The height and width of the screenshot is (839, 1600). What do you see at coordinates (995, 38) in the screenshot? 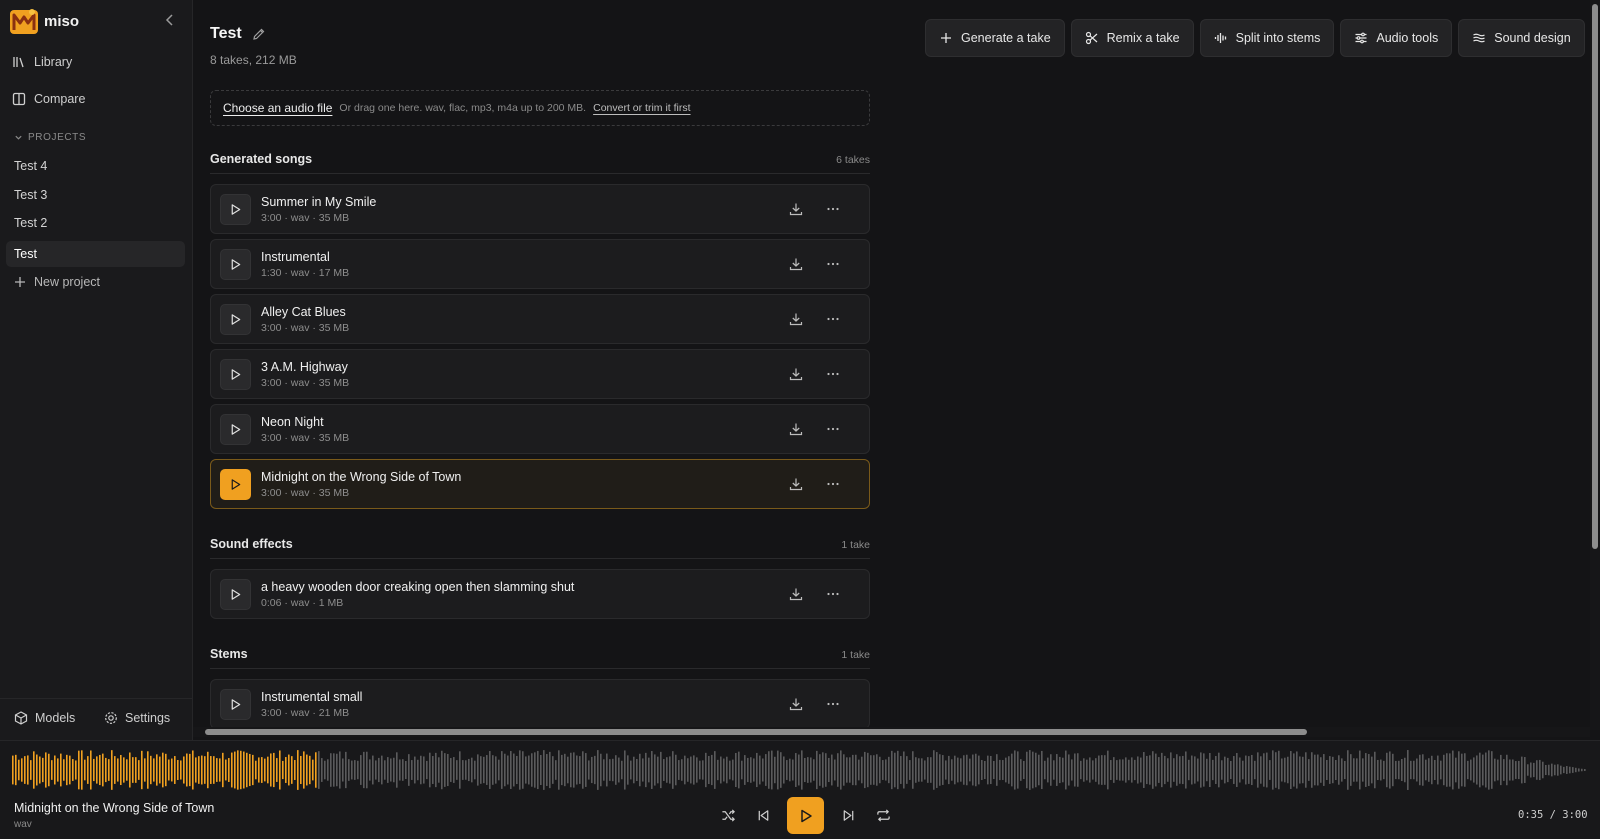
I see `generate-take-button: Generate a take` at bounding box center [995, 38].